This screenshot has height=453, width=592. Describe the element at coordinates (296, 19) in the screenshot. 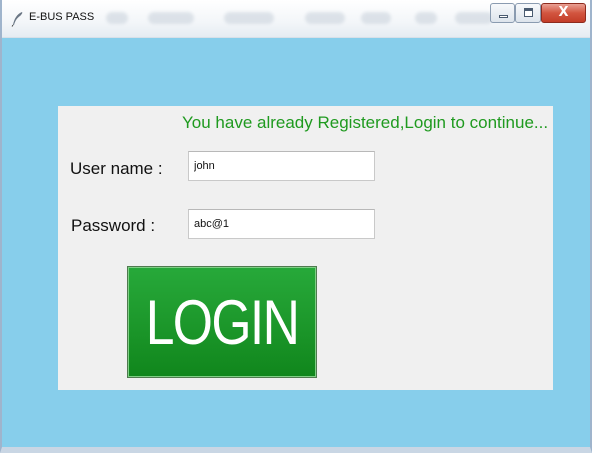

I see `title-bar: E-BUS PASS X` at that location.